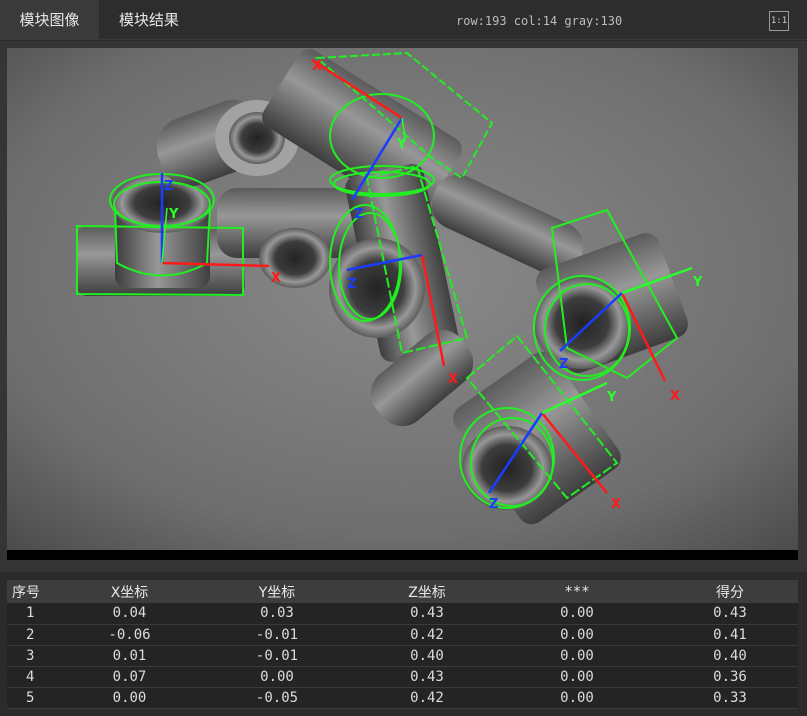  I want to click on header-z-coord: Z坐标, so click(427, 591).